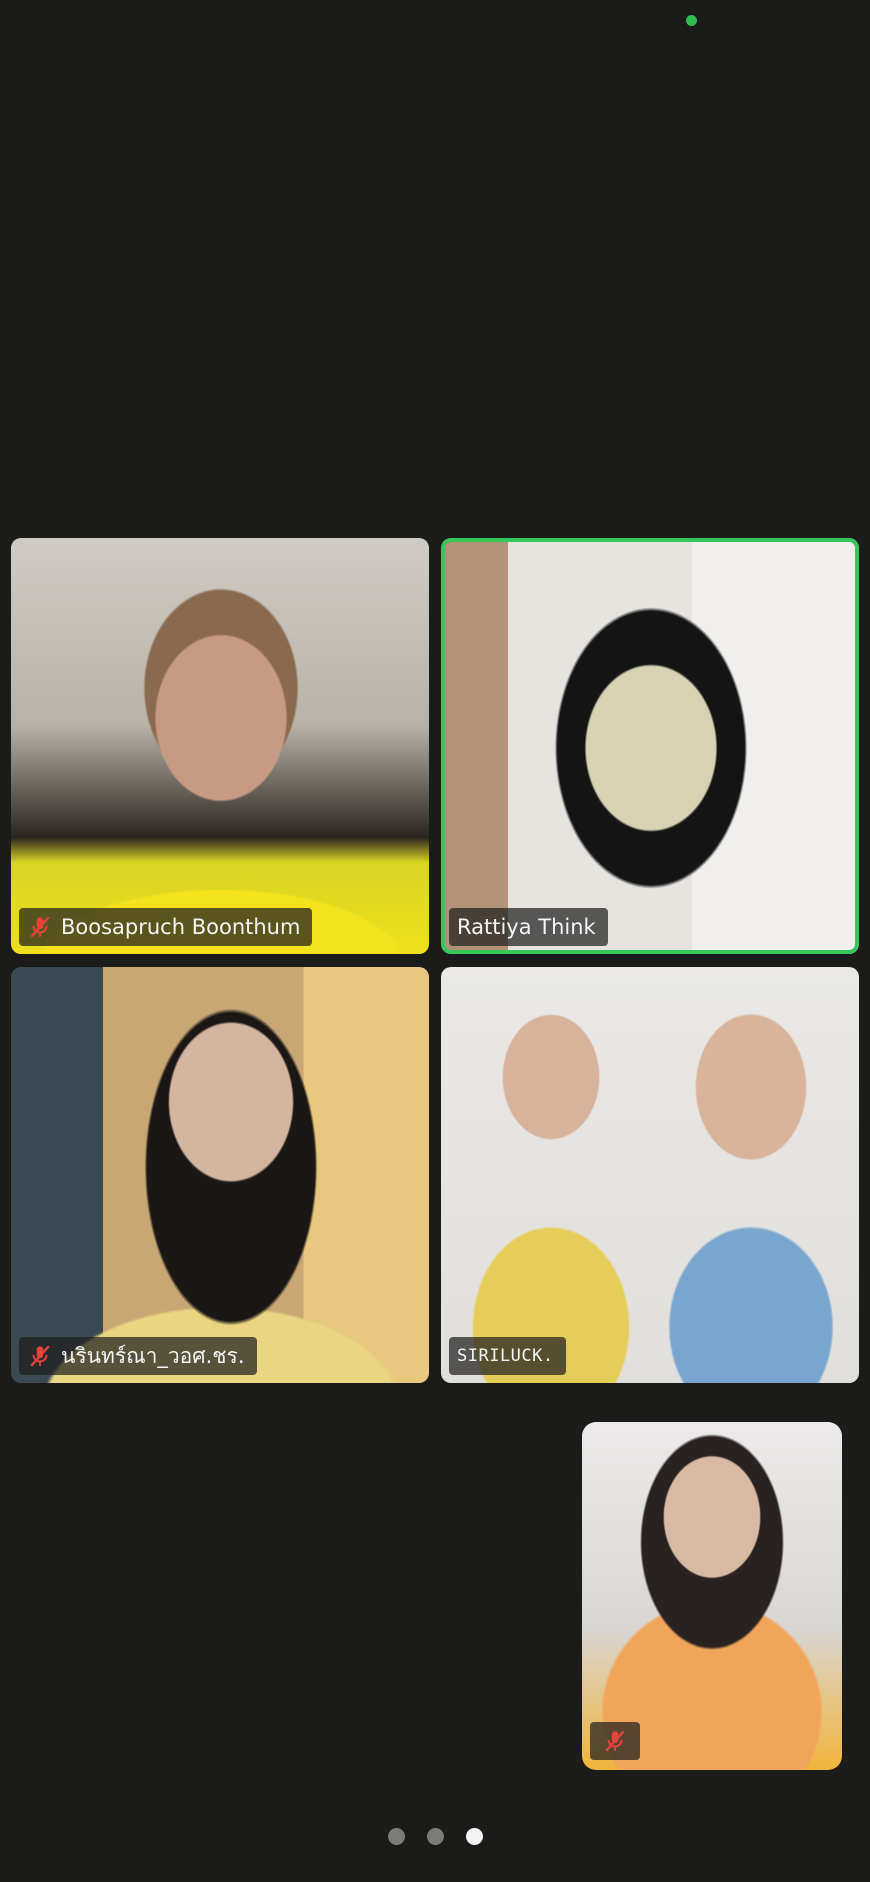  I want to click on self-view-tile, so click(712, 1596).